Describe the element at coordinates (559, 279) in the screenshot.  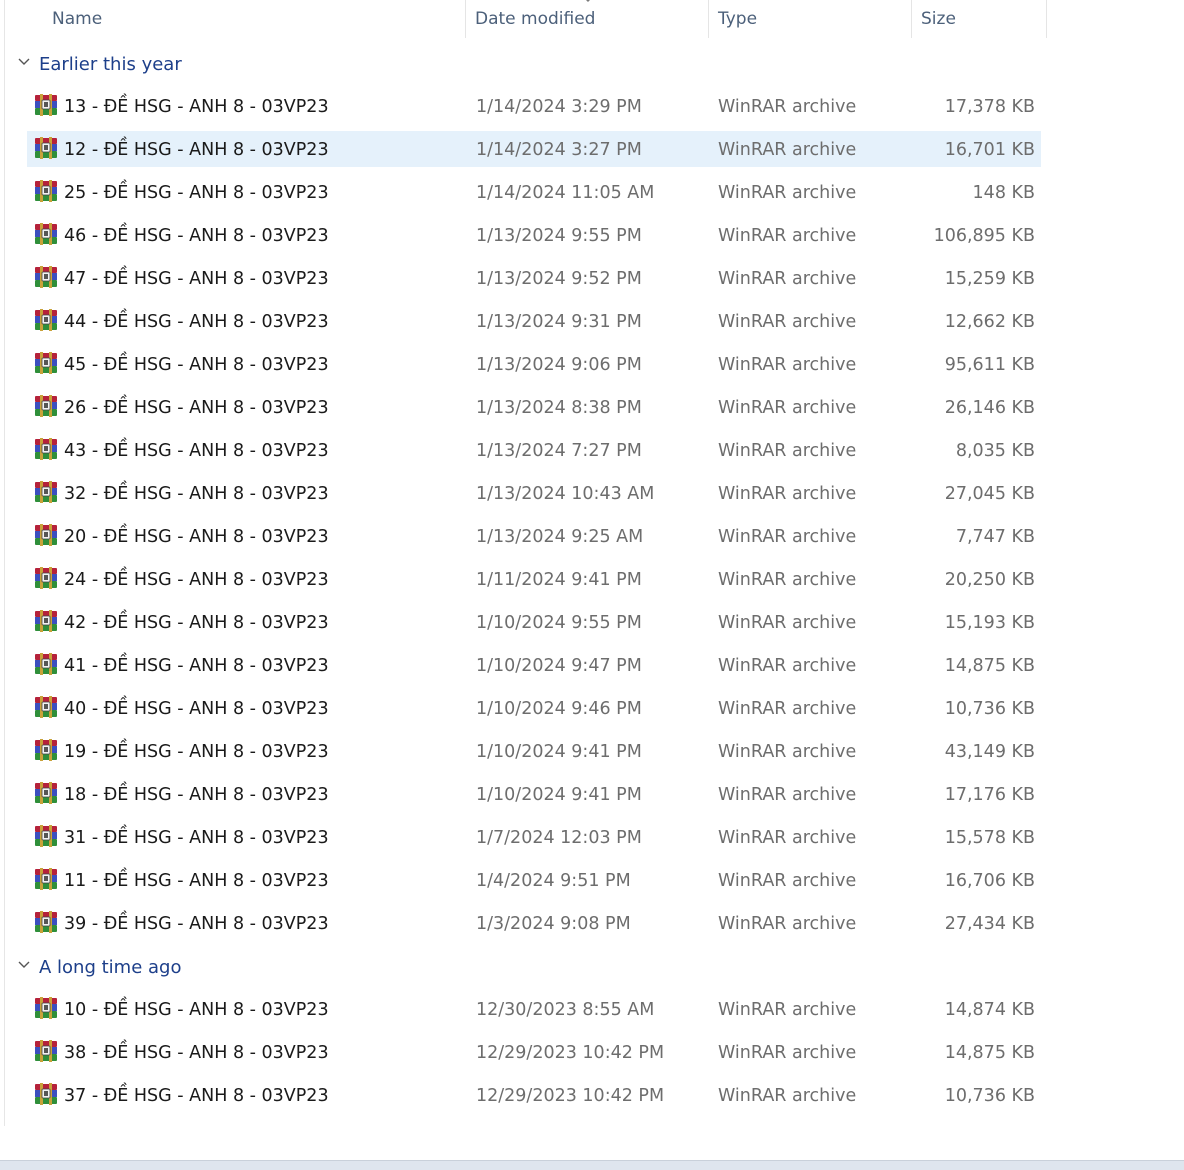
I see `file-date-modified: 1/13/2024 9:52 PM` at that location.